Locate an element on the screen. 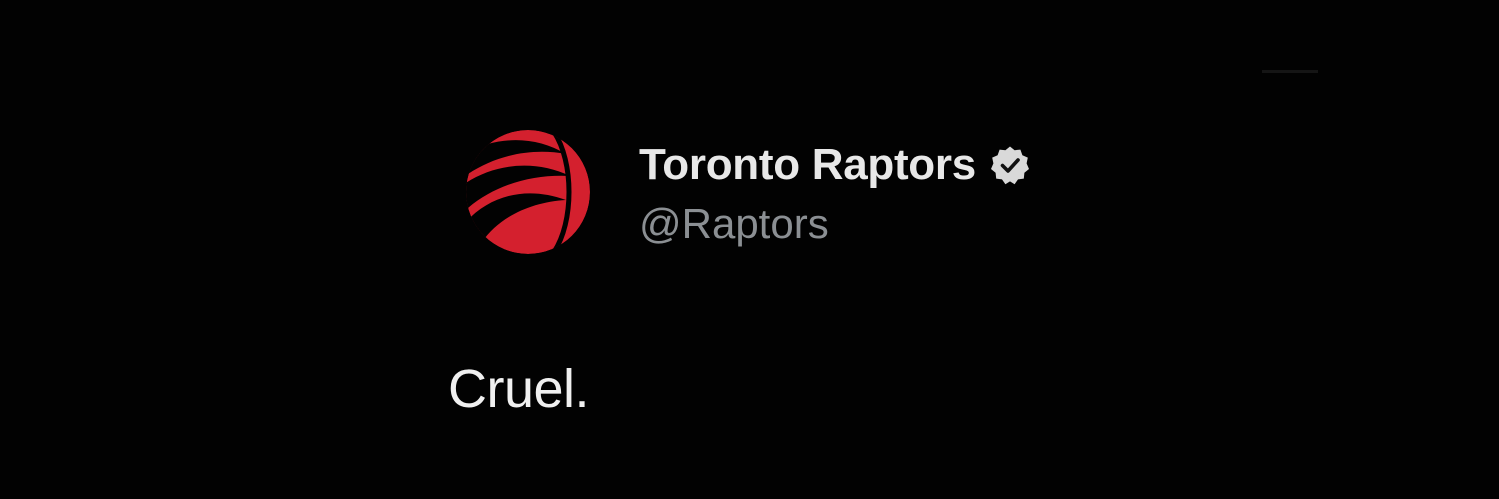 This screenshot has height=499, width=1499. raptors-claw-ball-logo-icon is located at coordinates (528, 192).